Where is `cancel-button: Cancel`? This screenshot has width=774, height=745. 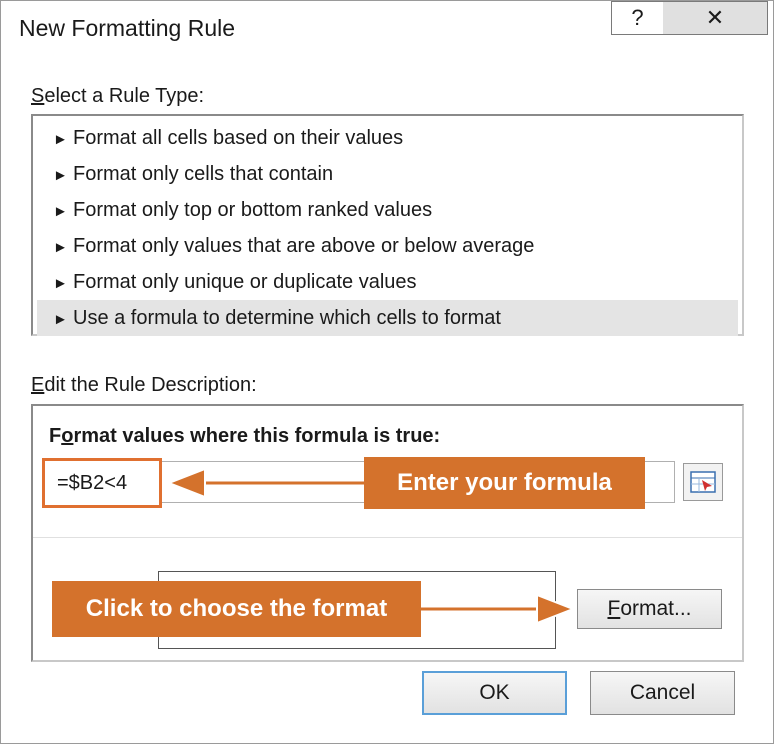
cancel-button: Cancel is located at coordinates (662, 693).